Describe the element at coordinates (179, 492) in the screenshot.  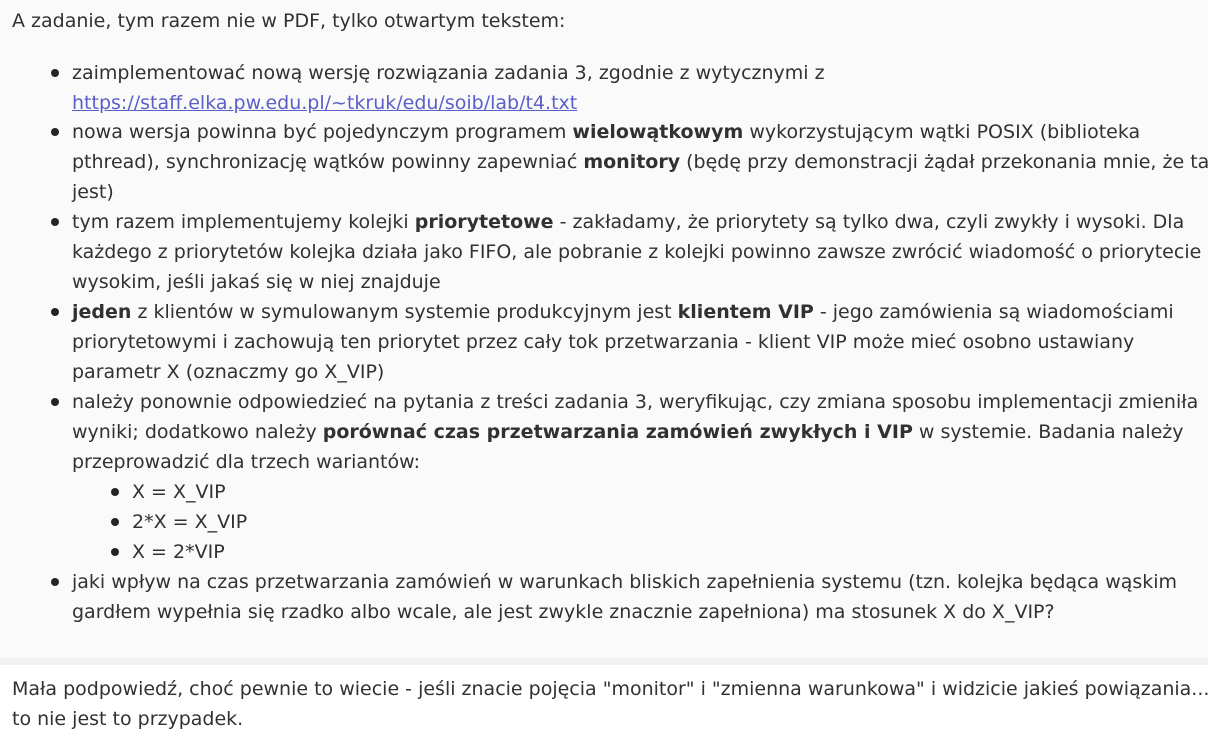
I see `variant-1: X = X_VIP` at that location.